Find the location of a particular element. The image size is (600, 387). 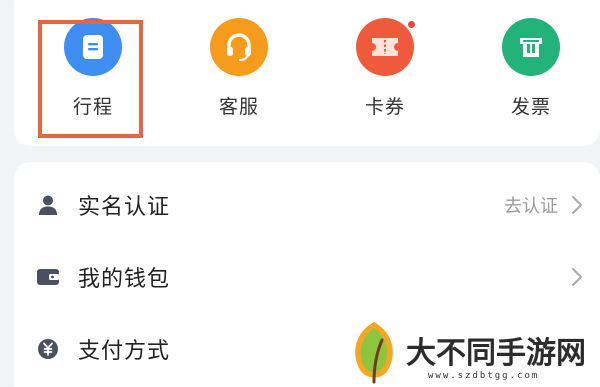

invoice-button: 发票 is located at coordinates (531, 70).